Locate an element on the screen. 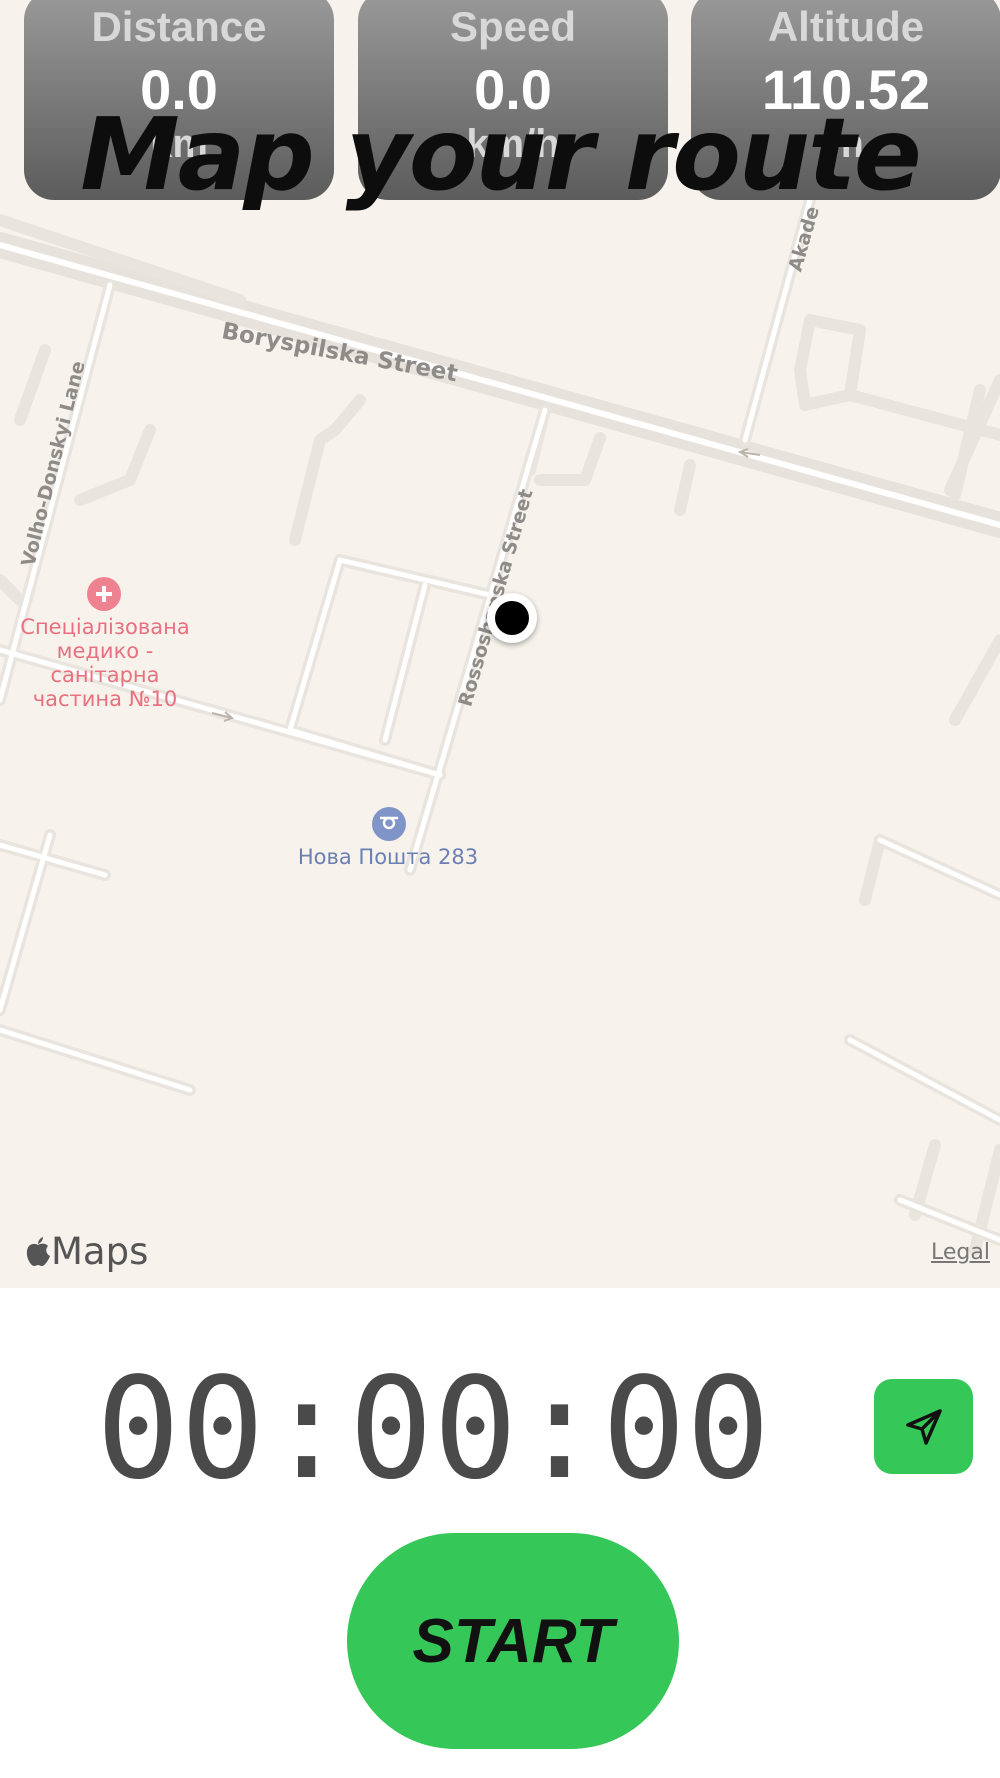  post-poi-pin is located at coordinates (389, 824).